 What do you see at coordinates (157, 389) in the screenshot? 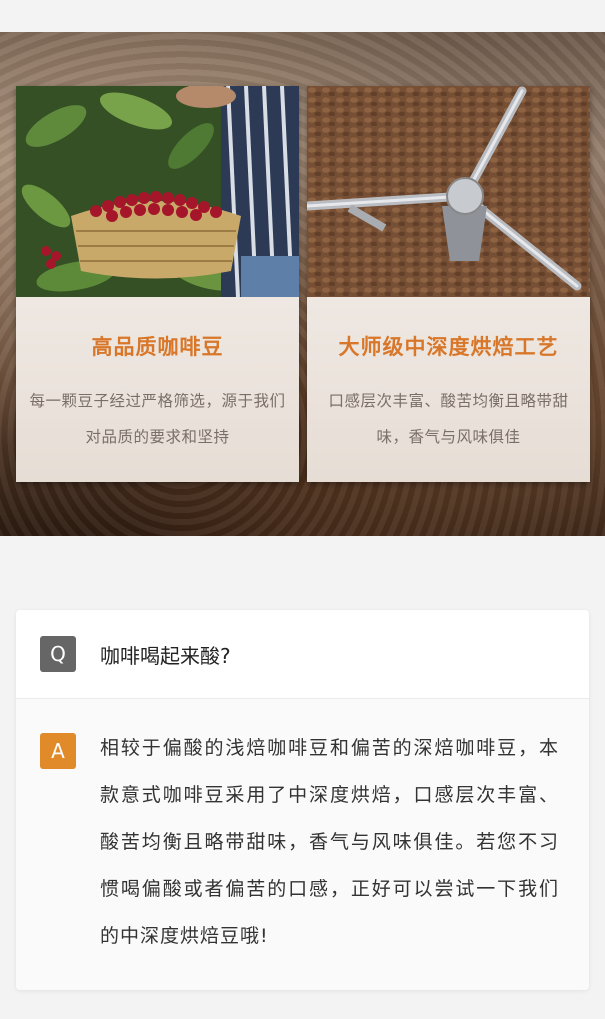
I see `feature-card-body: 高品质咖啡豆 每一颗豆子经过严格筛选，源于我们对品质的要求和坚持` at bounding box center [157, 389].